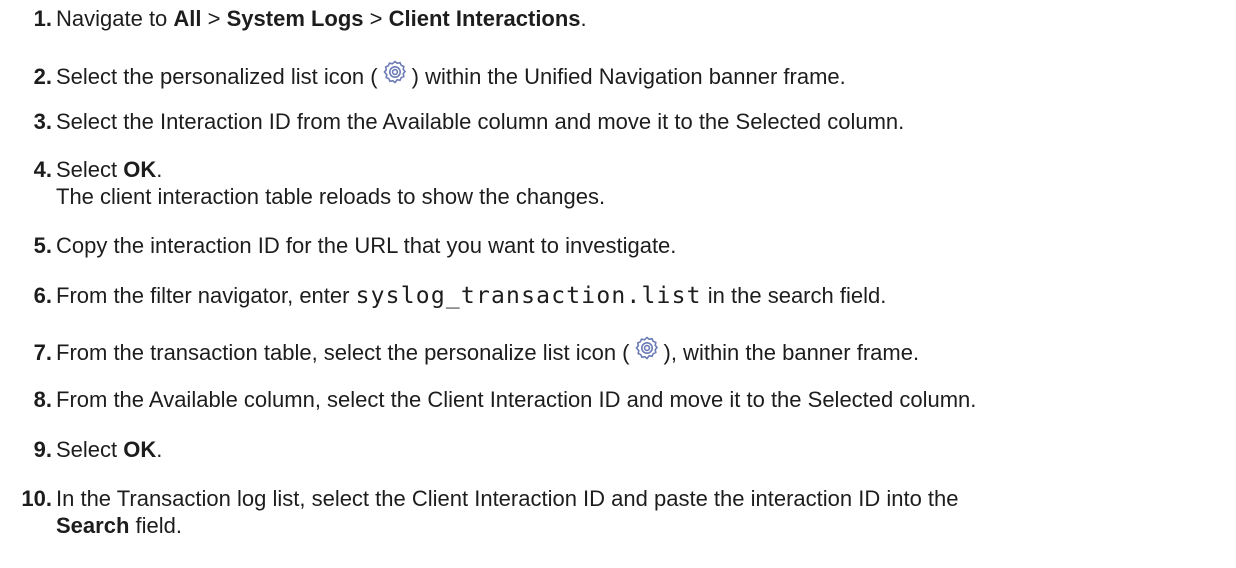 The width and height of the screenshot is (1236, 568). Describe the element at coordinates (794, 295) in the screenshot. I see `step-text: in the search field.` at that location.